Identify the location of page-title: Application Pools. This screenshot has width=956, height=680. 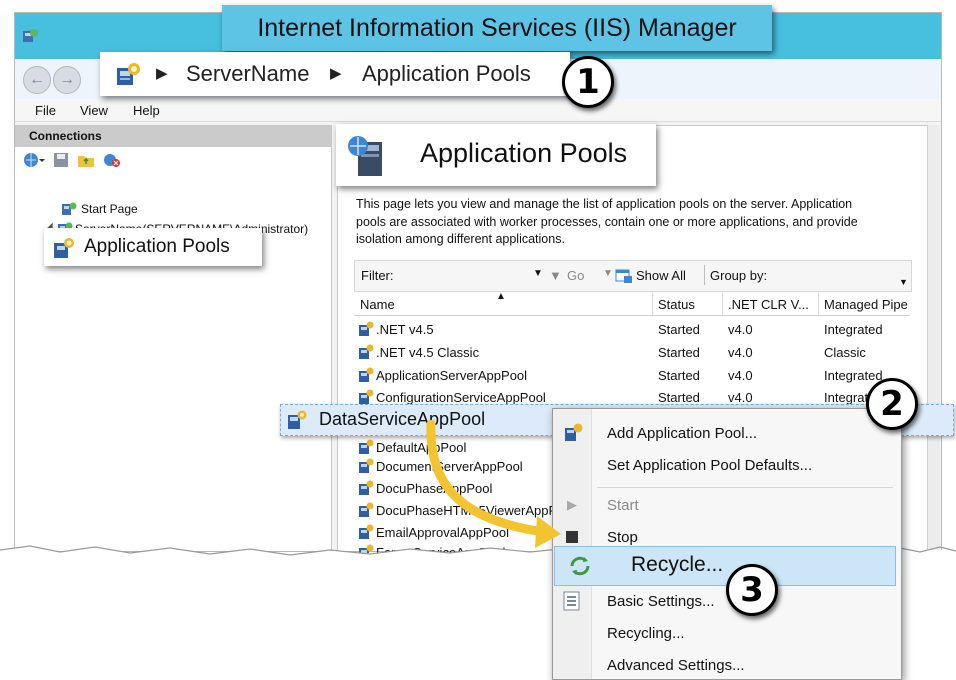
(524, 153).